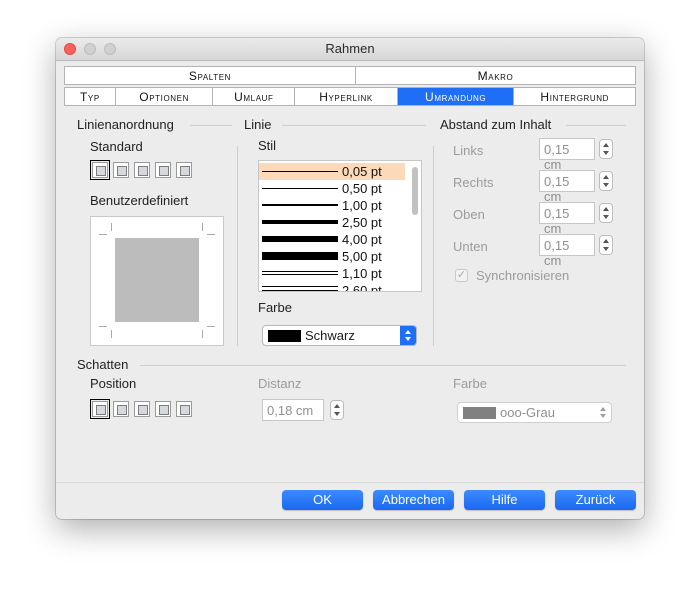  What do you see at coordinates (142, 409) in the screenshot?
I see `shadow-top-right-button` at bounding box center [142, 409].